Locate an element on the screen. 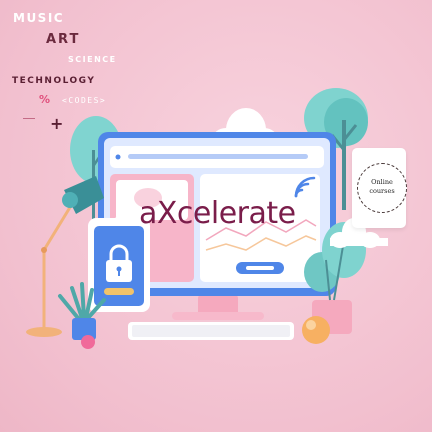 Image resolution: width=432 pixels, height=432 pixels. monitor-base is located at coordinates (218, 316).